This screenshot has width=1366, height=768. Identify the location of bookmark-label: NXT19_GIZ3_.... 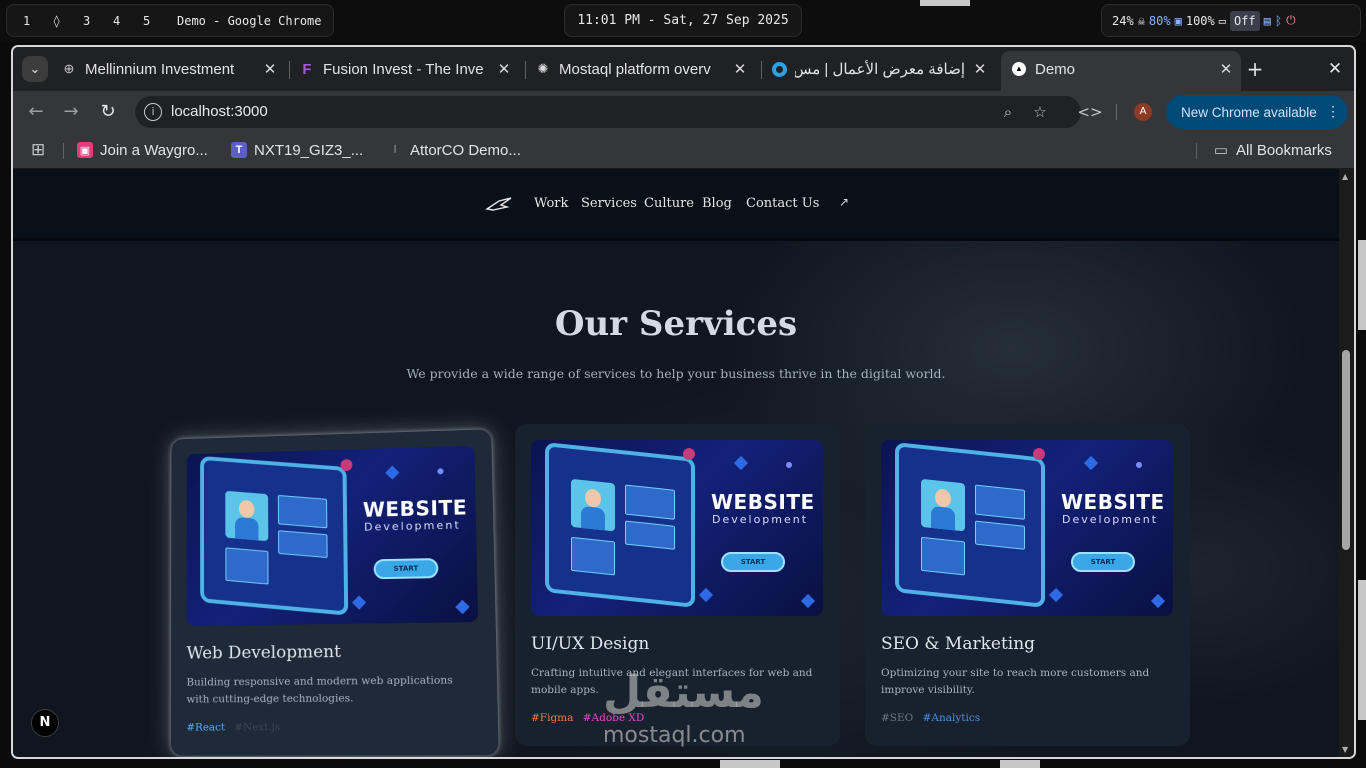
(309, 150).